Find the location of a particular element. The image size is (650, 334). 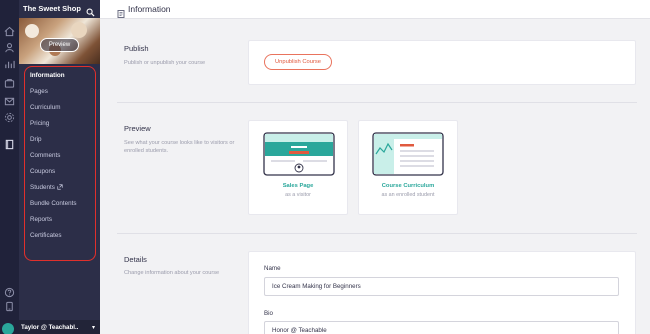

bio-field-label: Bio is located at coordinates (268, 313).